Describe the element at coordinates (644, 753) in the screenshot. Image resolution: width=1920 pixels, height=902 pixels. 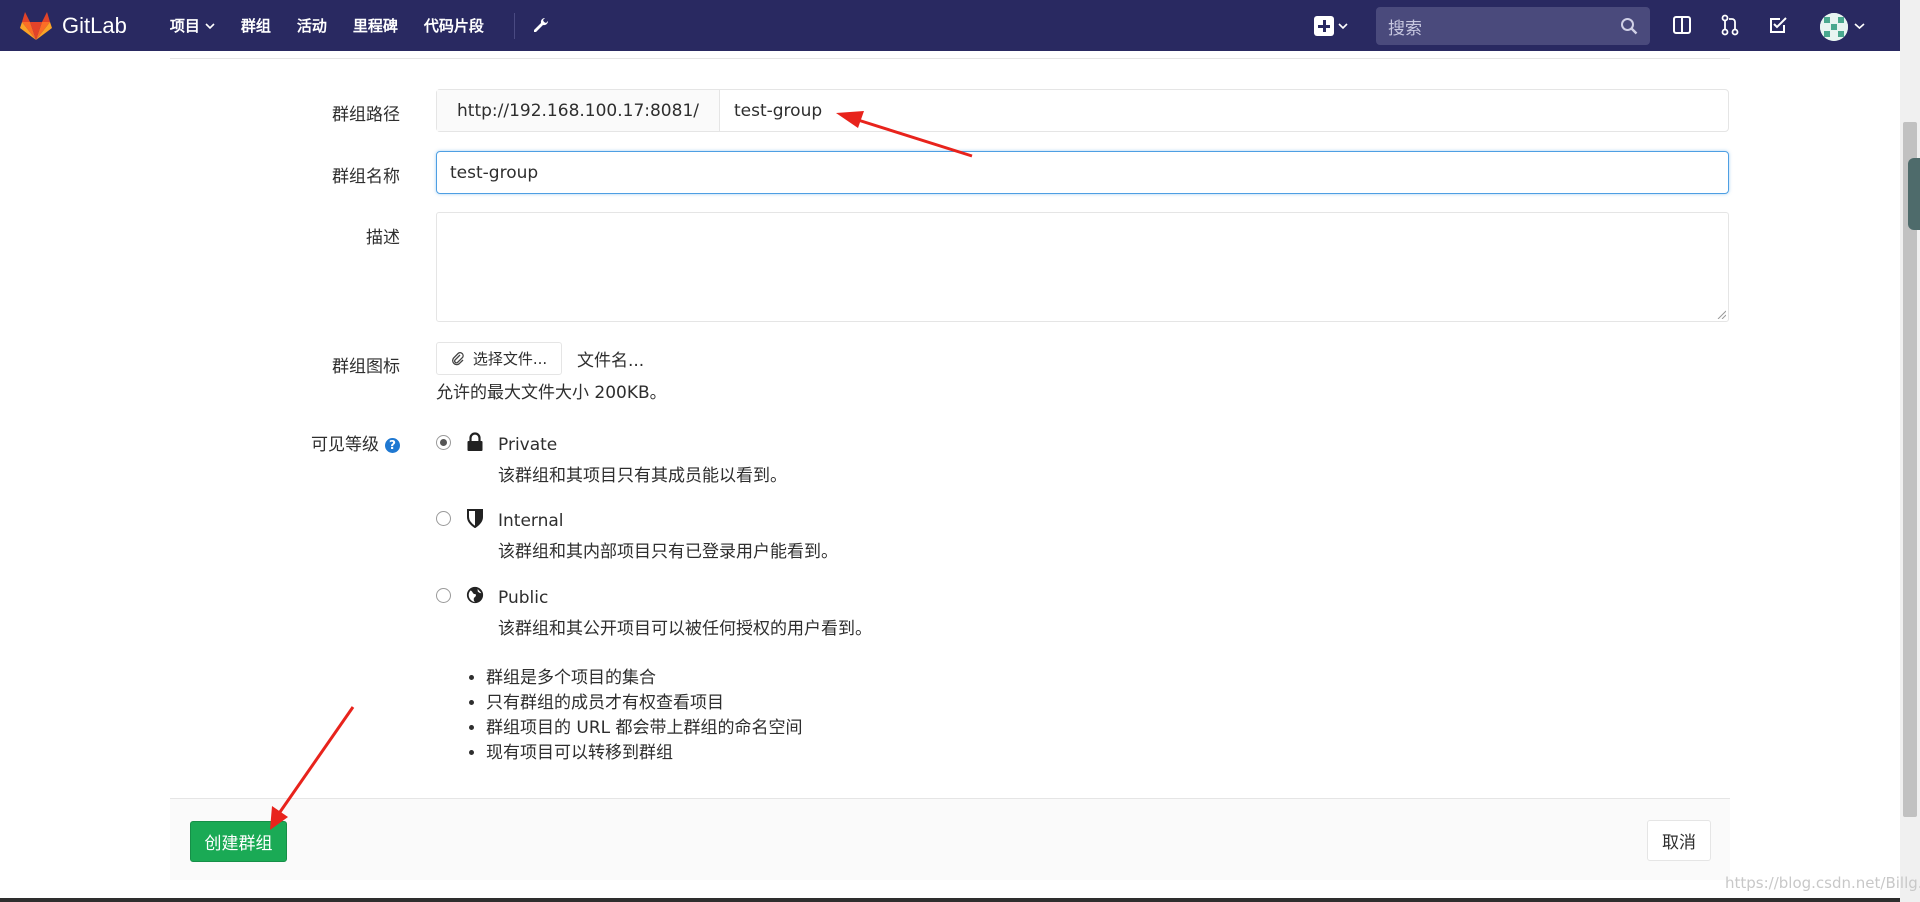
I see `note-item: 现有项目可以转移到群组` at that location.